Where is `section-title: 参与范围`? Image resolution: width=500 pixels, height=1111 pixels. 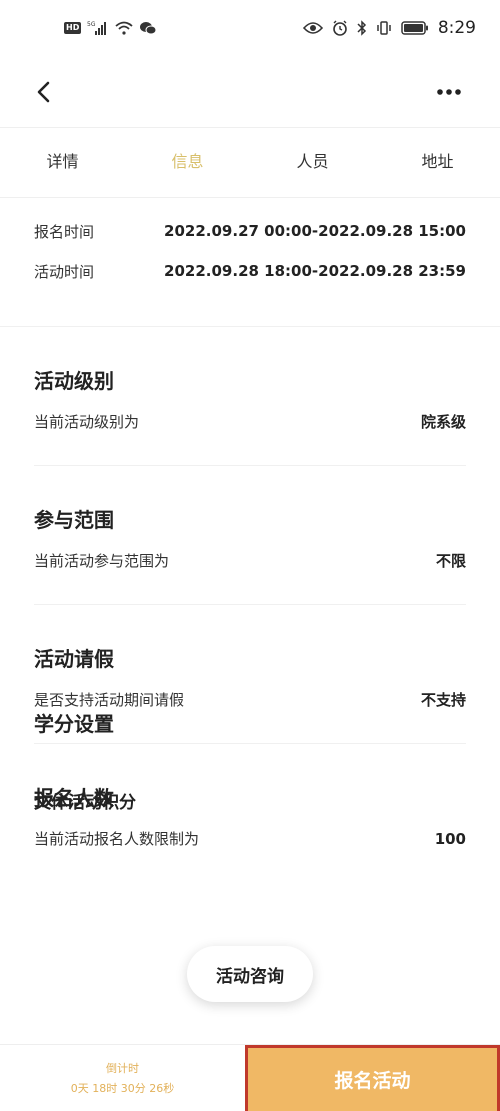
section-title: 参与范围 is located at coordinates (74, 520).